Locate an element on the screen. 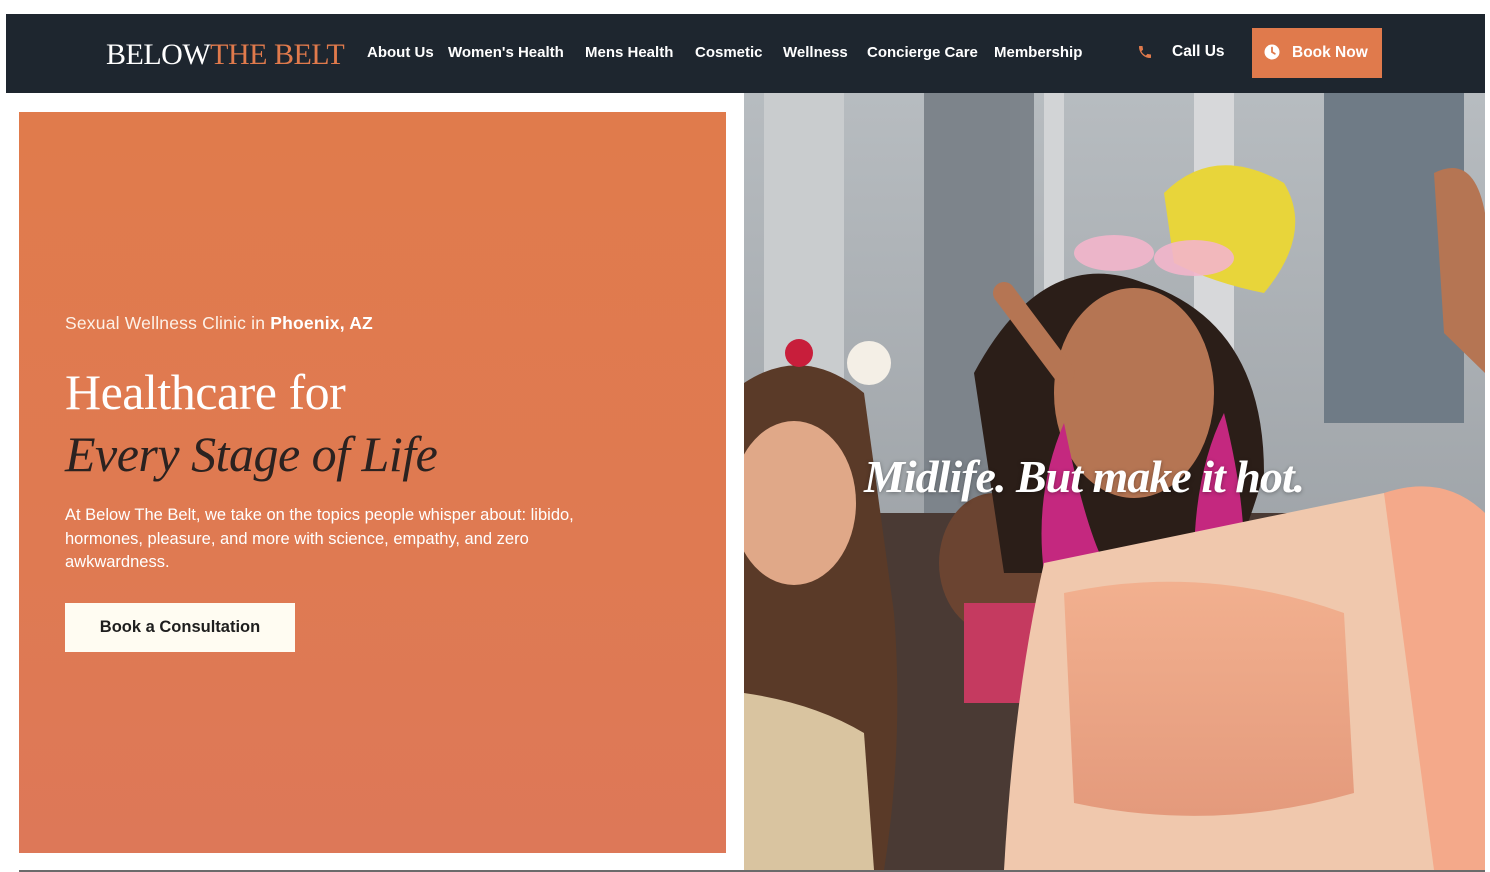  logo-text-below: BELOW is located at coordinates (158, 54).